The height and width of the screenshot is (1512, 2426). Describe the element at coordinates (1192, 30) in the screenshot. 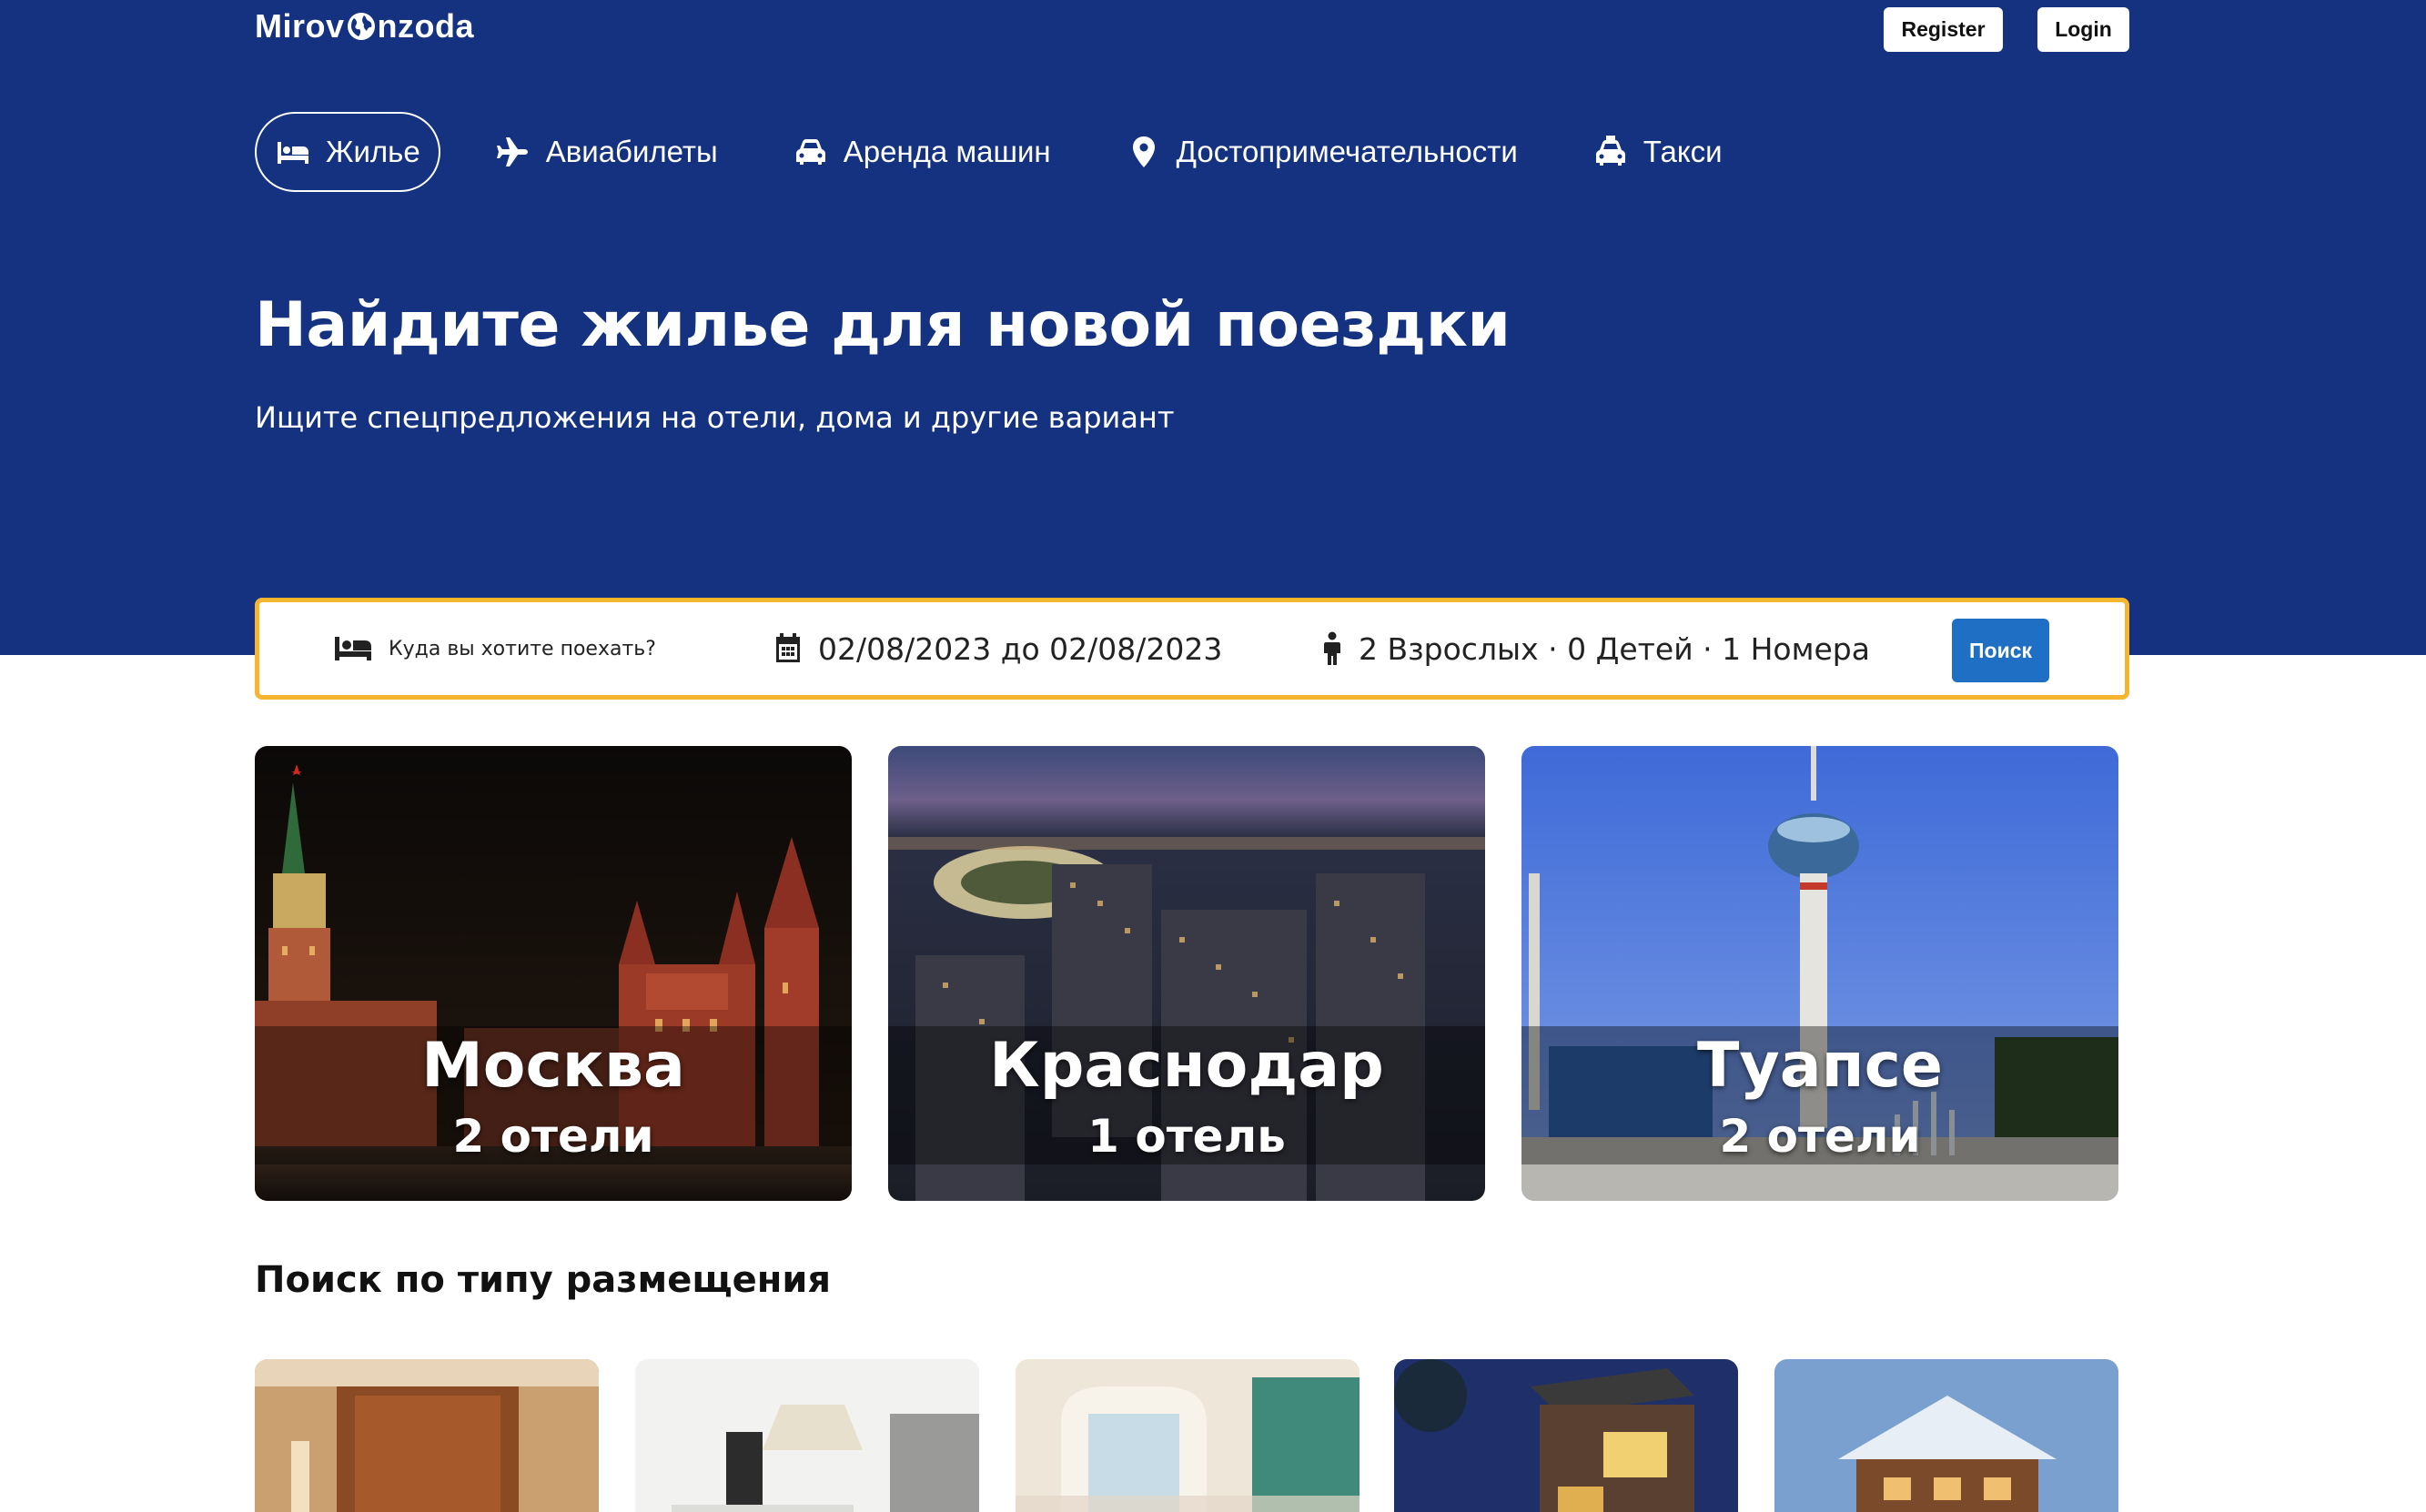

I see `top-bar: Mirov nzoda Register Login` at that location.